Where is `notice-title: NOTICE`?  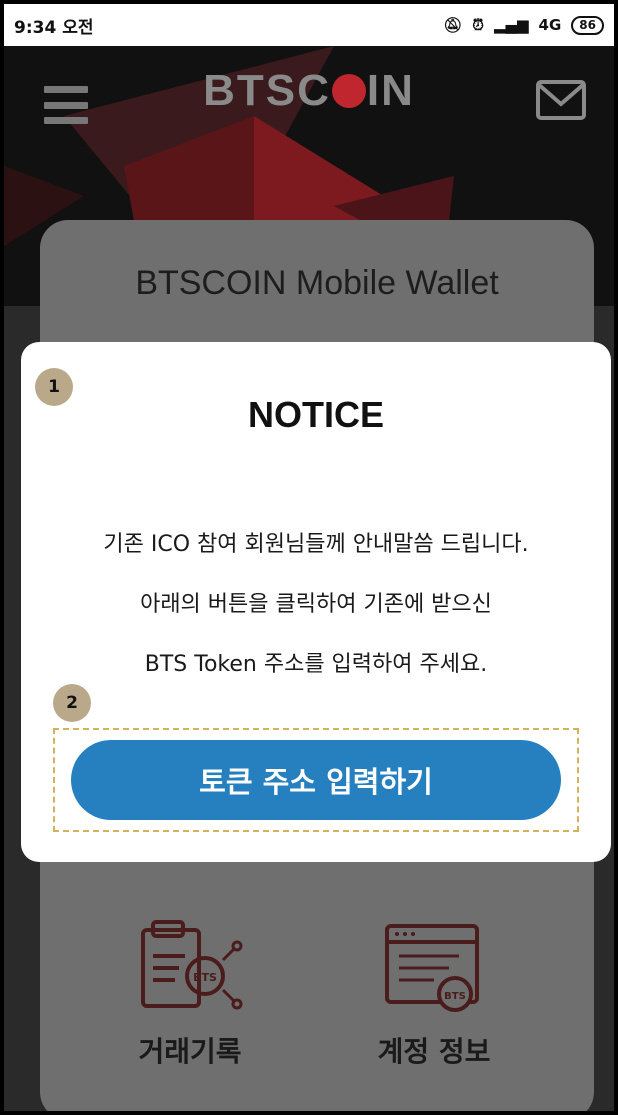 notice-title: NOTICE is located at coordinates (315, 414).